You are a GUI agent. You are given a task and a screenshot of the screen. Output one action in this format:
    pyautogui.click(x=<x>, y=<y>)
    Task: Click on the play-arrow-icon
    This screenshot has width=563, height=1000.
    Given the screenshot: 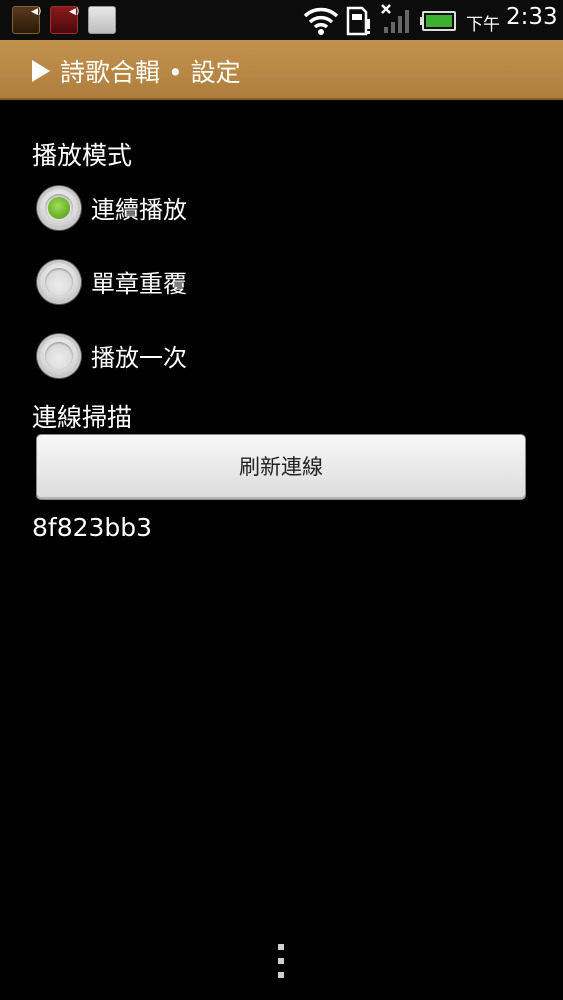 What is the action you would take?
    pyautogui.click(x=41, y=71)
    